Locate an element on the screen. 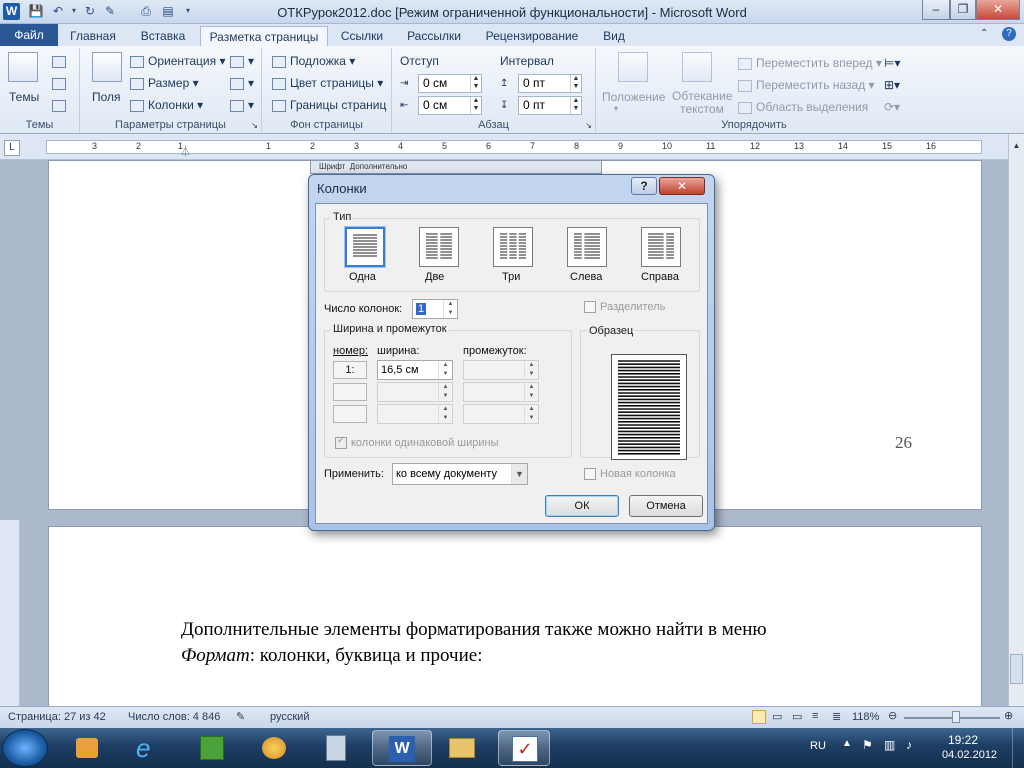  rotate-icon: ⟳▾ is located at coordinates (892, 107).